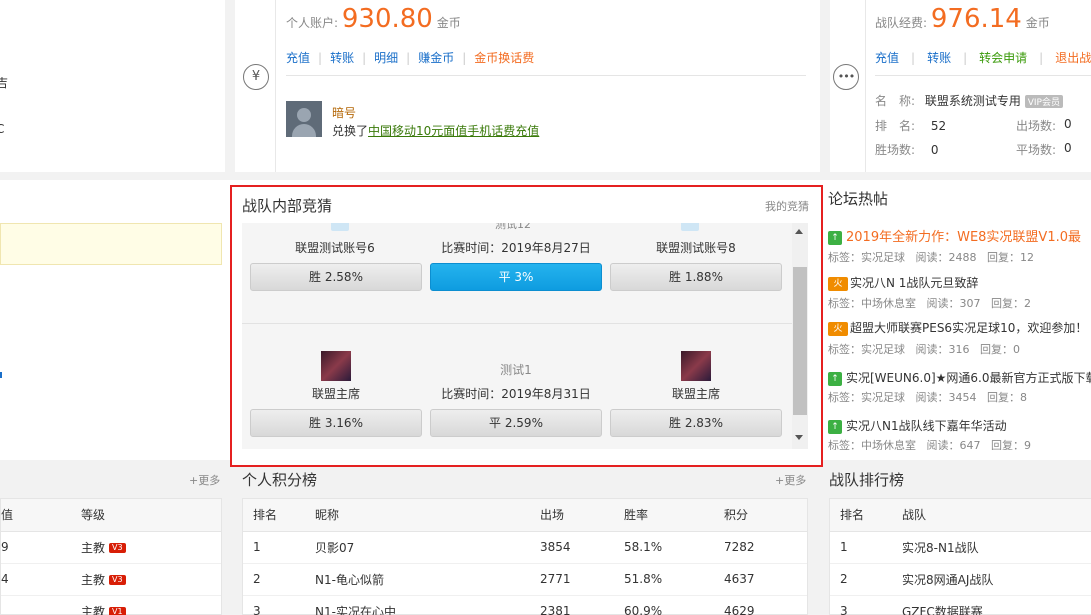 This screenshot has width=1091, height=615. I want to click on team-rank-row: 排 名: 52 出场数: 0, so click(975, 125).